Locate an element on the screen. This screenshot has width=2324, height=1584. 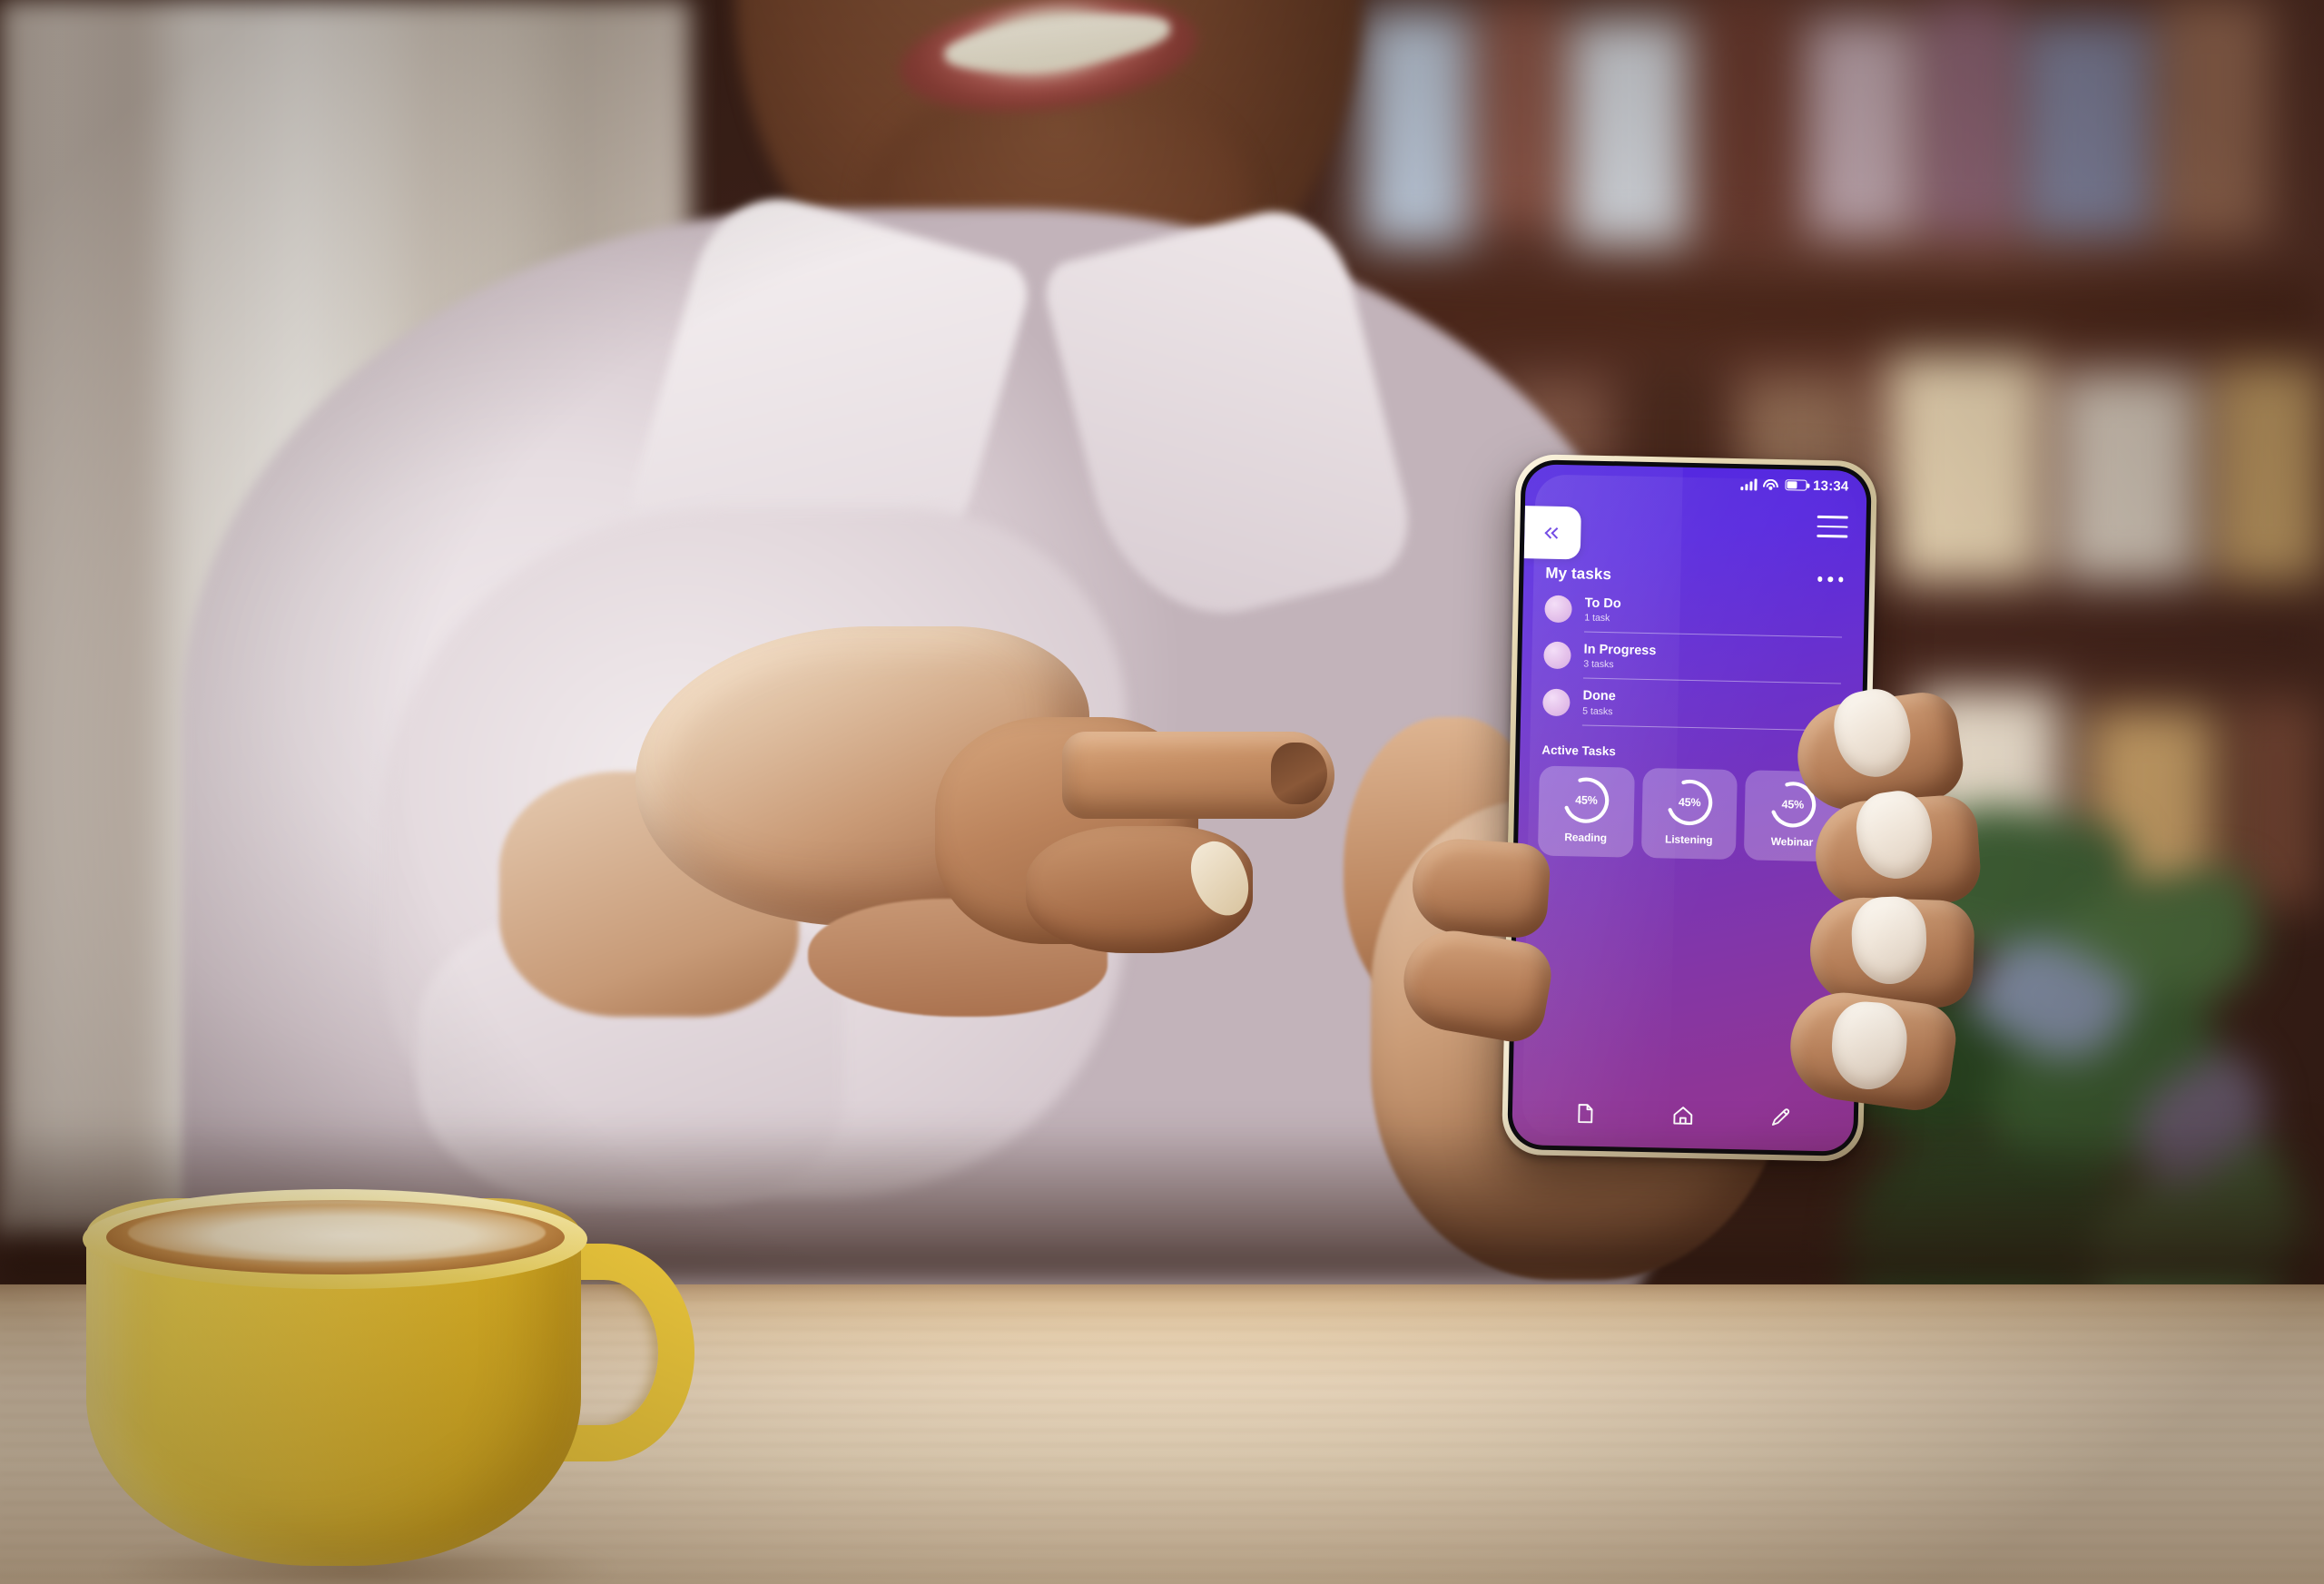
active-task-card: 45% Listening is located at coordinates (1689, 813).